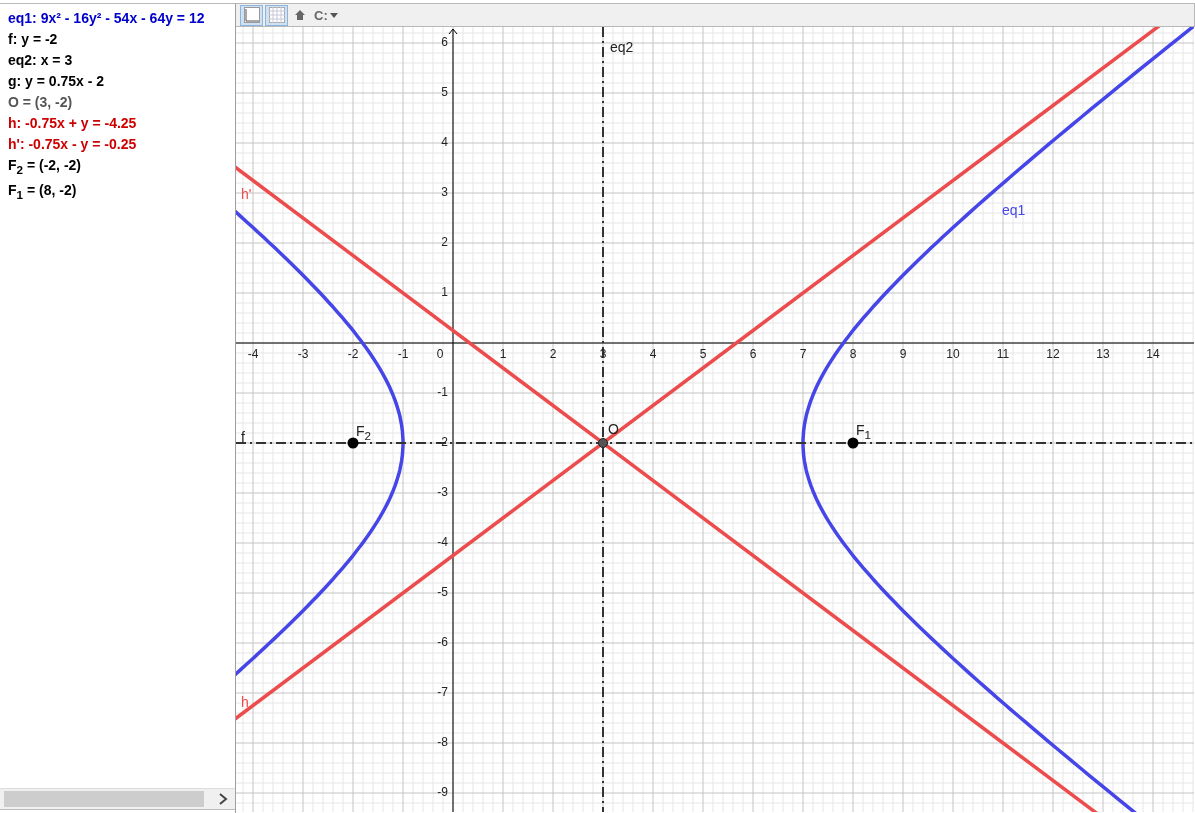 The image size is (1195, 813). I want to click on algebra-item: h': -0.75x - y = -0.25, so click(121, 144).